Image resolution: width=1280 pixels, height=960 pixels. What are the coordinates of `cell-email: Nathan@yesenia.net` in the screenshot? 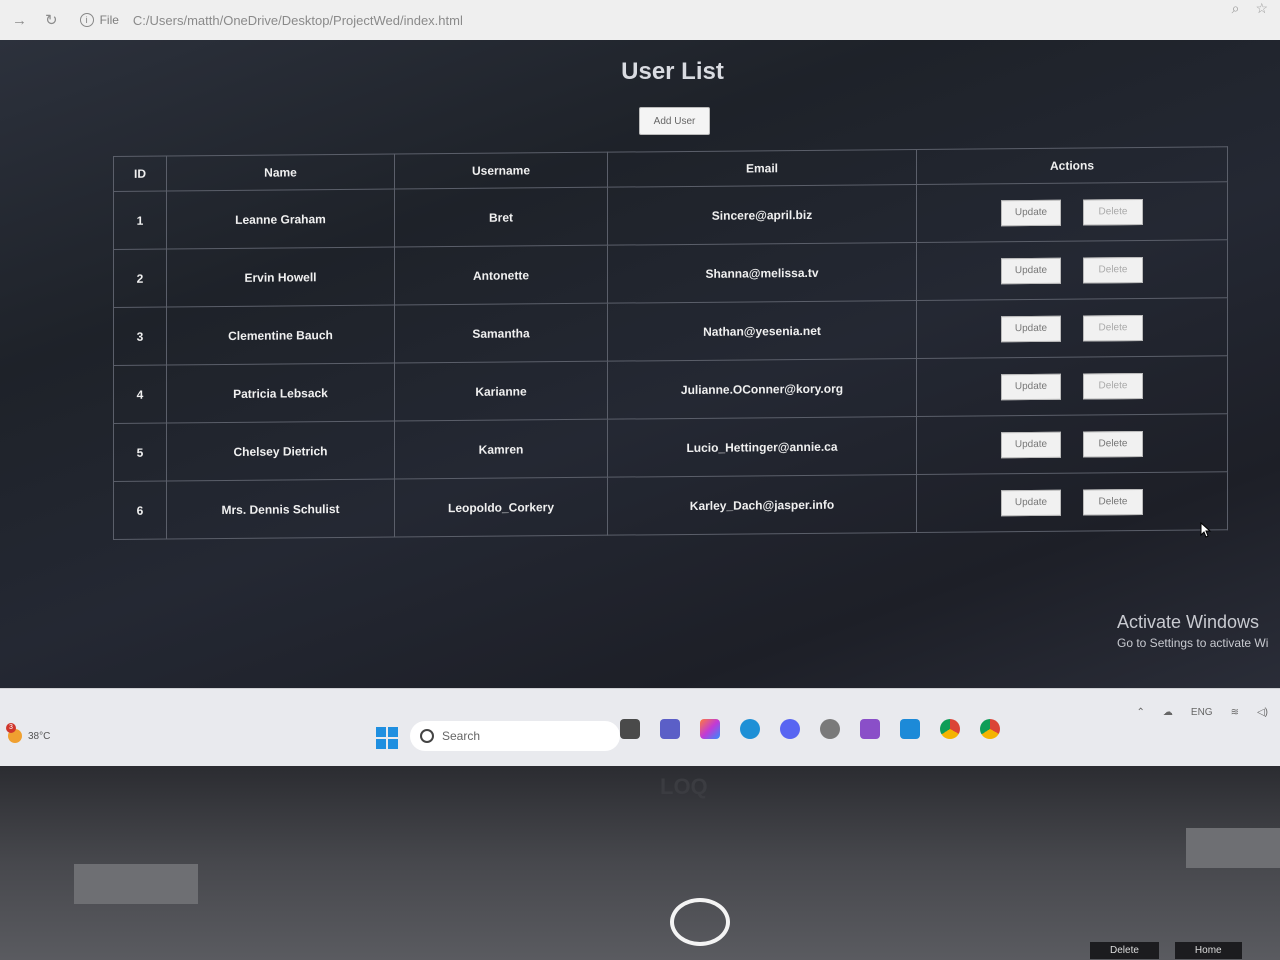 It's located at (762, 331).